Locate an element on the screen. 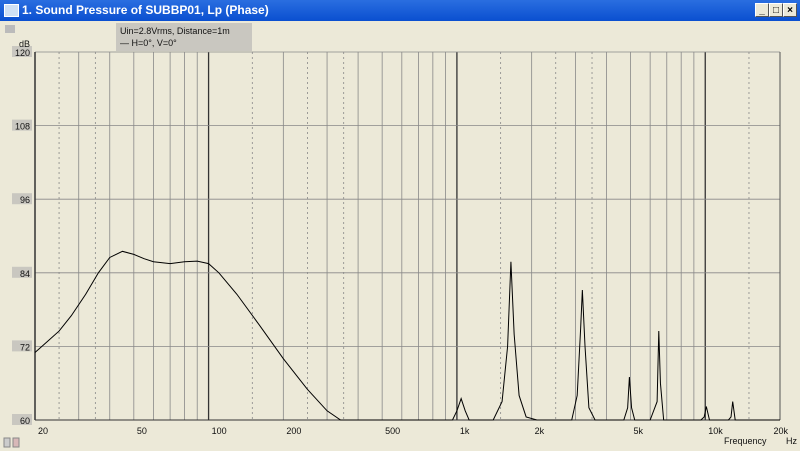 The image size is (800, 451). y-tick-label: 60 is located at coordinates (25, 421).